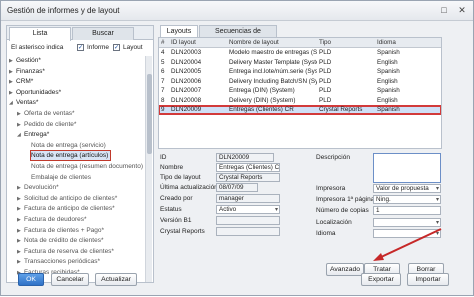 The image size is (474, 297). I want to click on column-header: Tipo, so click(325, 43).